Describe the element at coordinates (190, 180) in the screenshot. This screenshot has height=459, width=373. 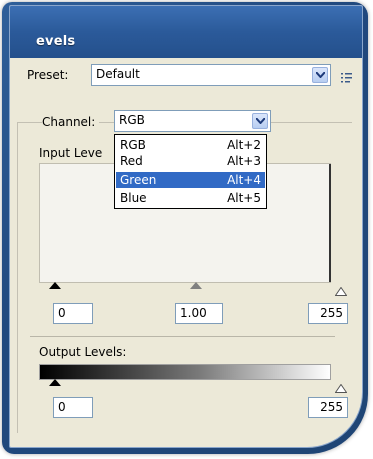
I see `menu-item-green: Green Alt+4` at that location.